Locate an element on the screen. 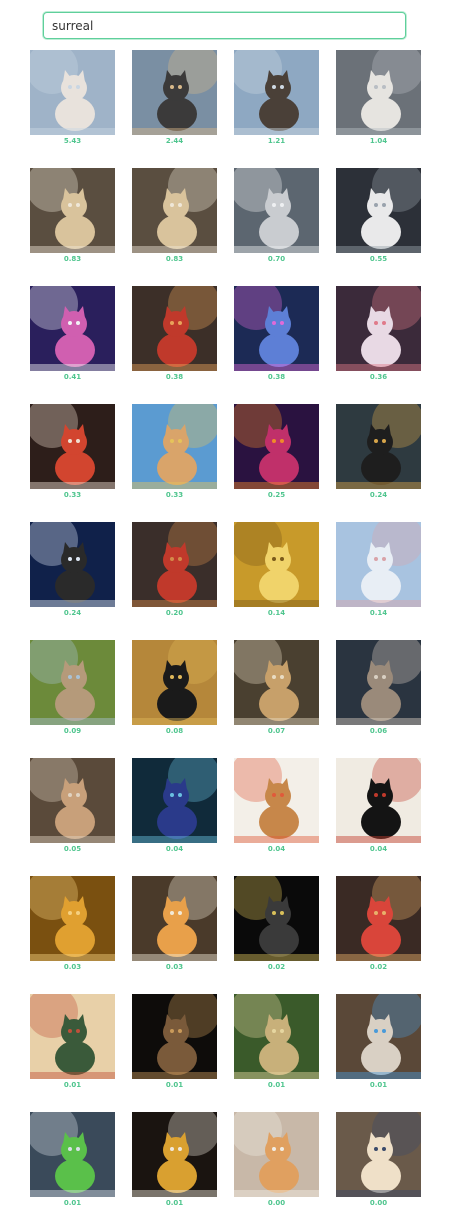 The image size is (452, 1208). cat-lantern-image is located at coordinates (378, 328).